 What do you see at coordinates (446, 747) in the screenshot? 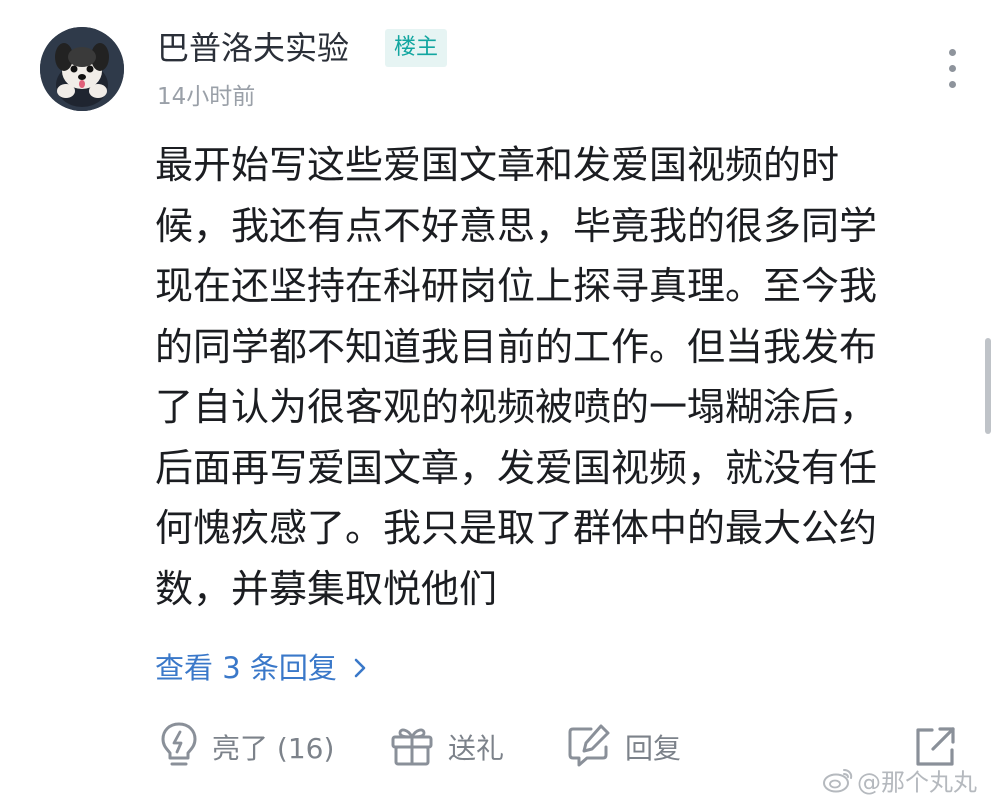
I see `gift-button: 送礼` at bounding box center [446, 747].